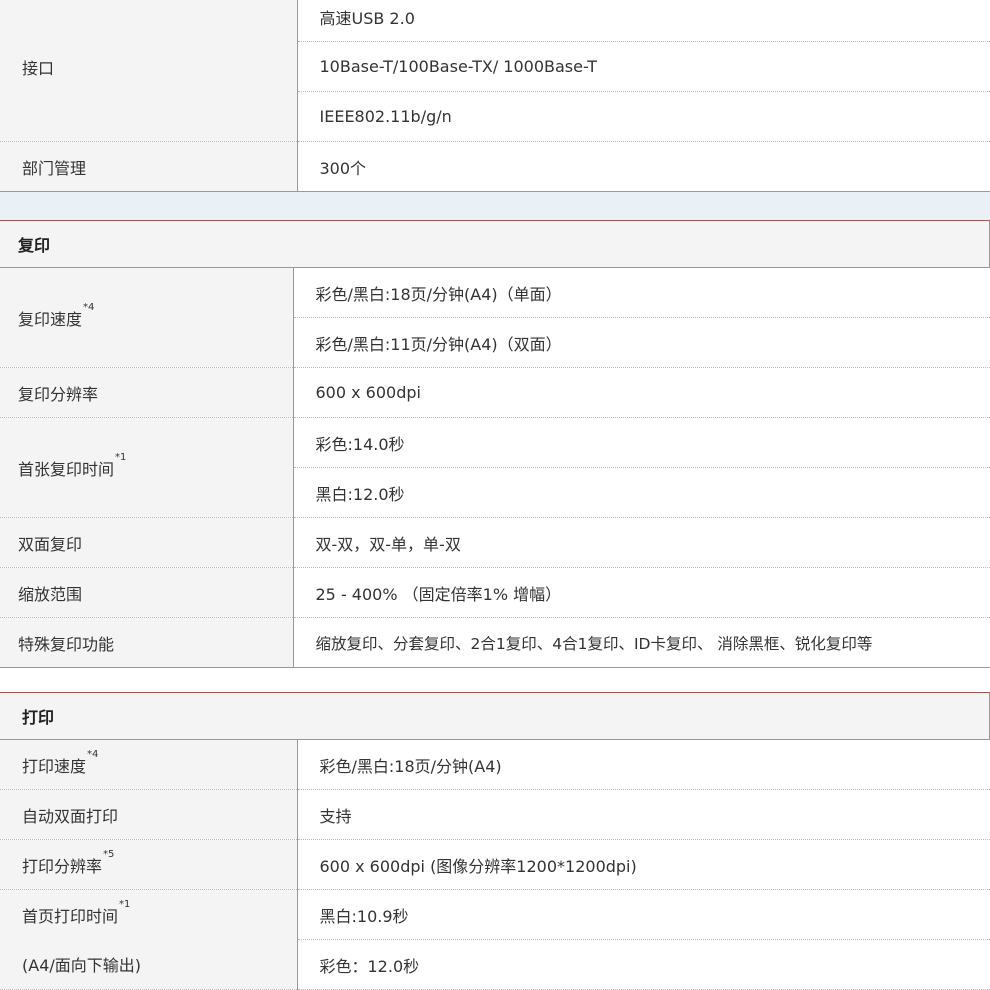 This screenshot has height=990, width=990. What do you see at coordinates (147, 467) in the screenshot?
I see `row-label-first-copy: 首张复印时间*1` at bounding box center [147, 467].